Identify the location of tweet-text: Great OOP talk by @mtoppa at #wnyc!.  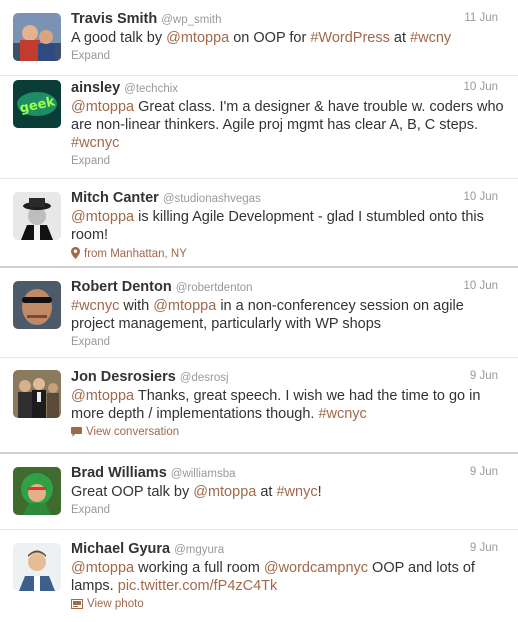
(289, 492).